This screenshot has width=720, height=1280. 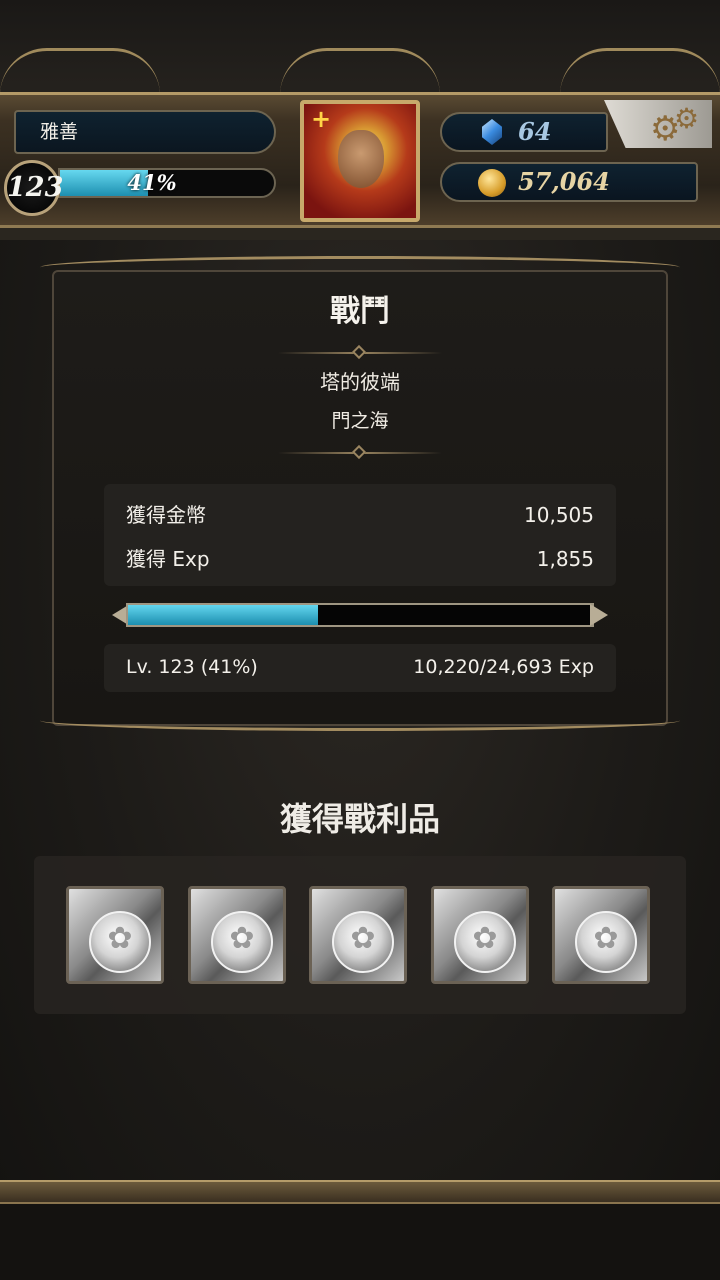 I want to click on reward-label: 獲得 Exp, so click(x=168, y=559).